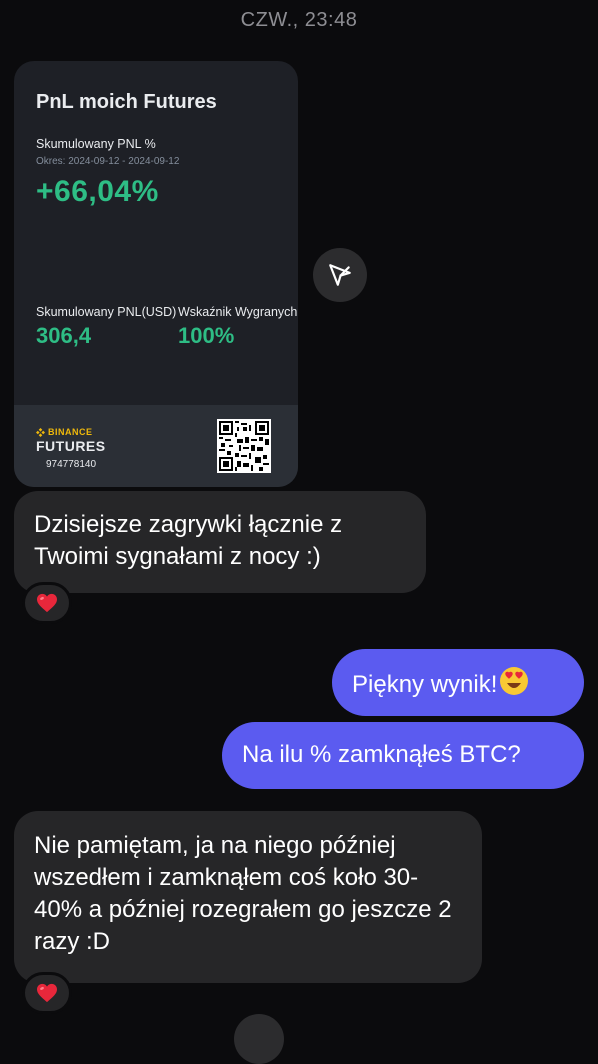  What do you see at coordinates (108, 161) in the screenshot?
I see `pnl-period: Okres: 2024-09-12 - 2024-09-12` at bounding box center [108, 161].